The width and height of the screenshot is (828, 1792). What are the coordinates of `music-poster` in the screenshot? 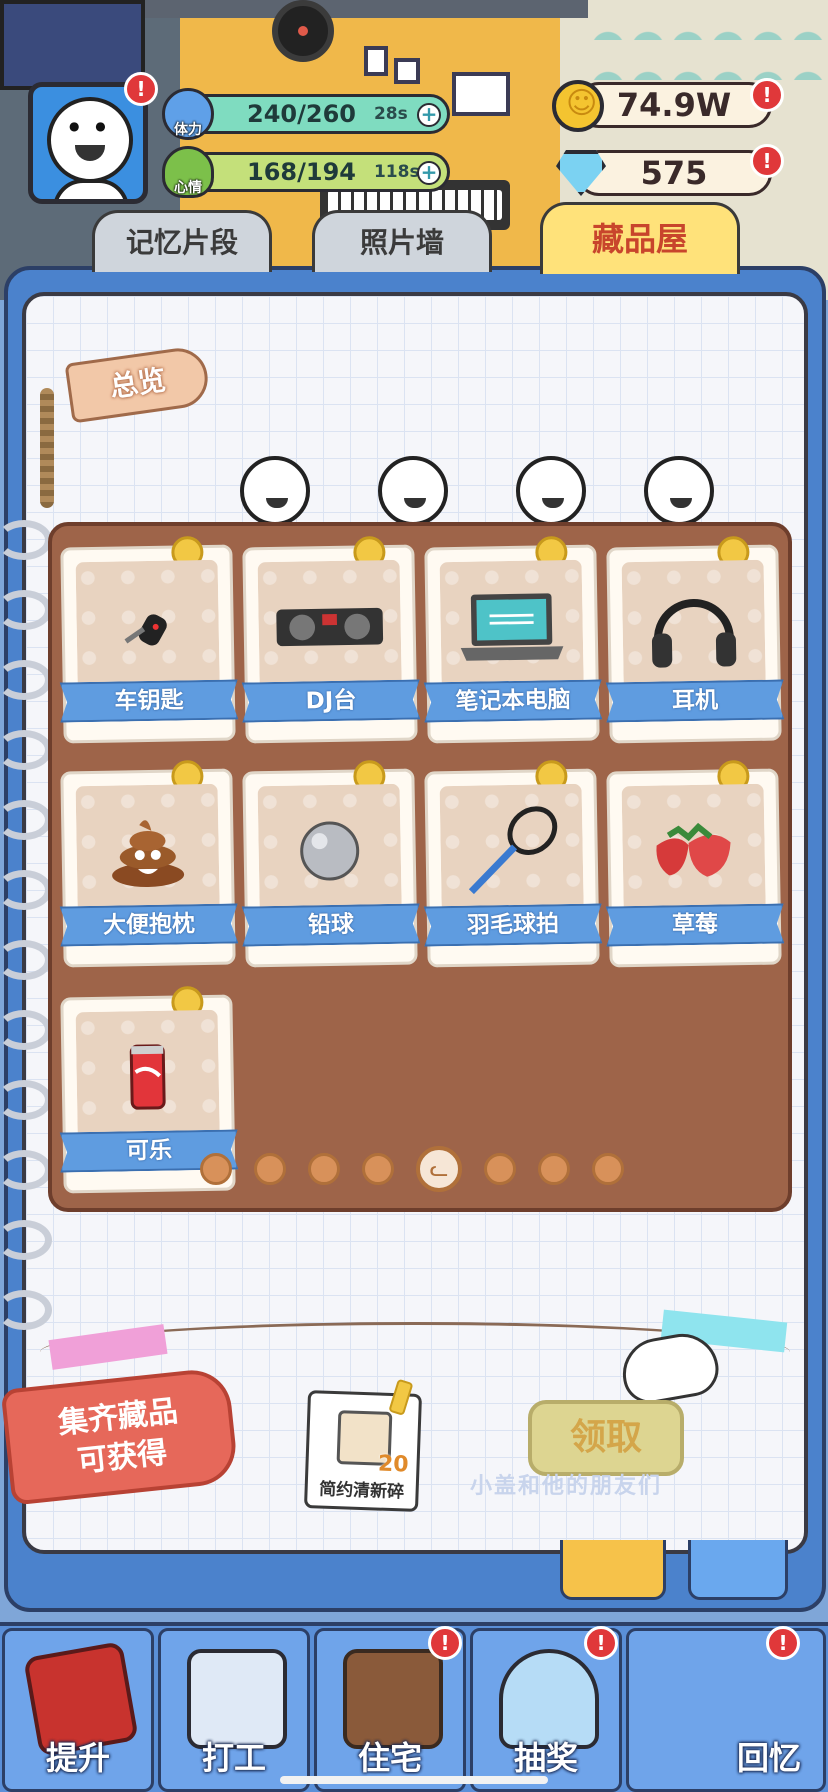 It's located at (72, 45).